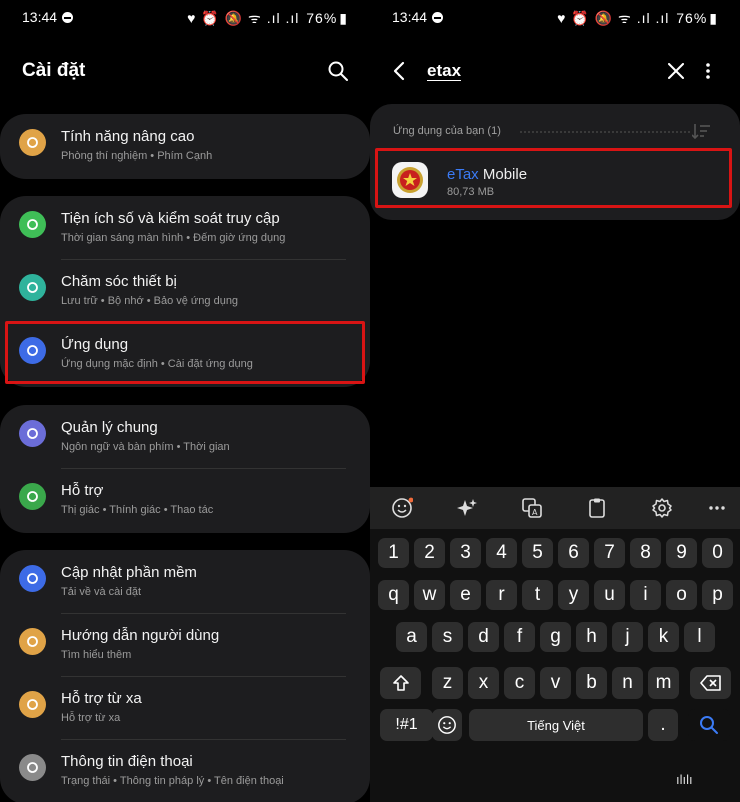 Image resolution: width=740 pixels, height=802 pixels. Describe the element at coordinates (467, 508) in the screenshot. I see `ai-sparkle-icon` at that location.